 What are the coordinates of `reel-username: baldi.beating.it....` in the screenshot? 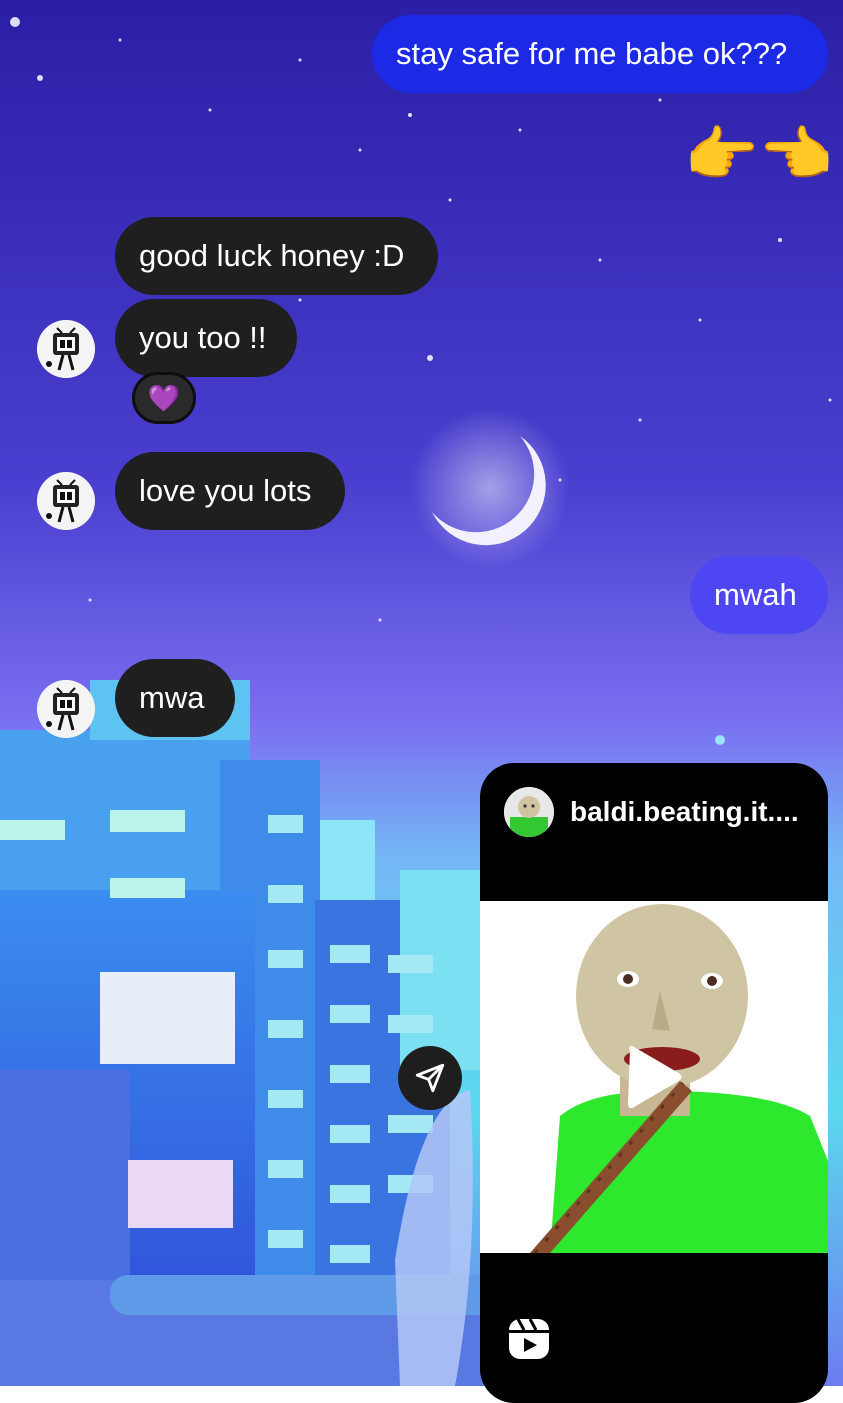 It's located at (690, 812).